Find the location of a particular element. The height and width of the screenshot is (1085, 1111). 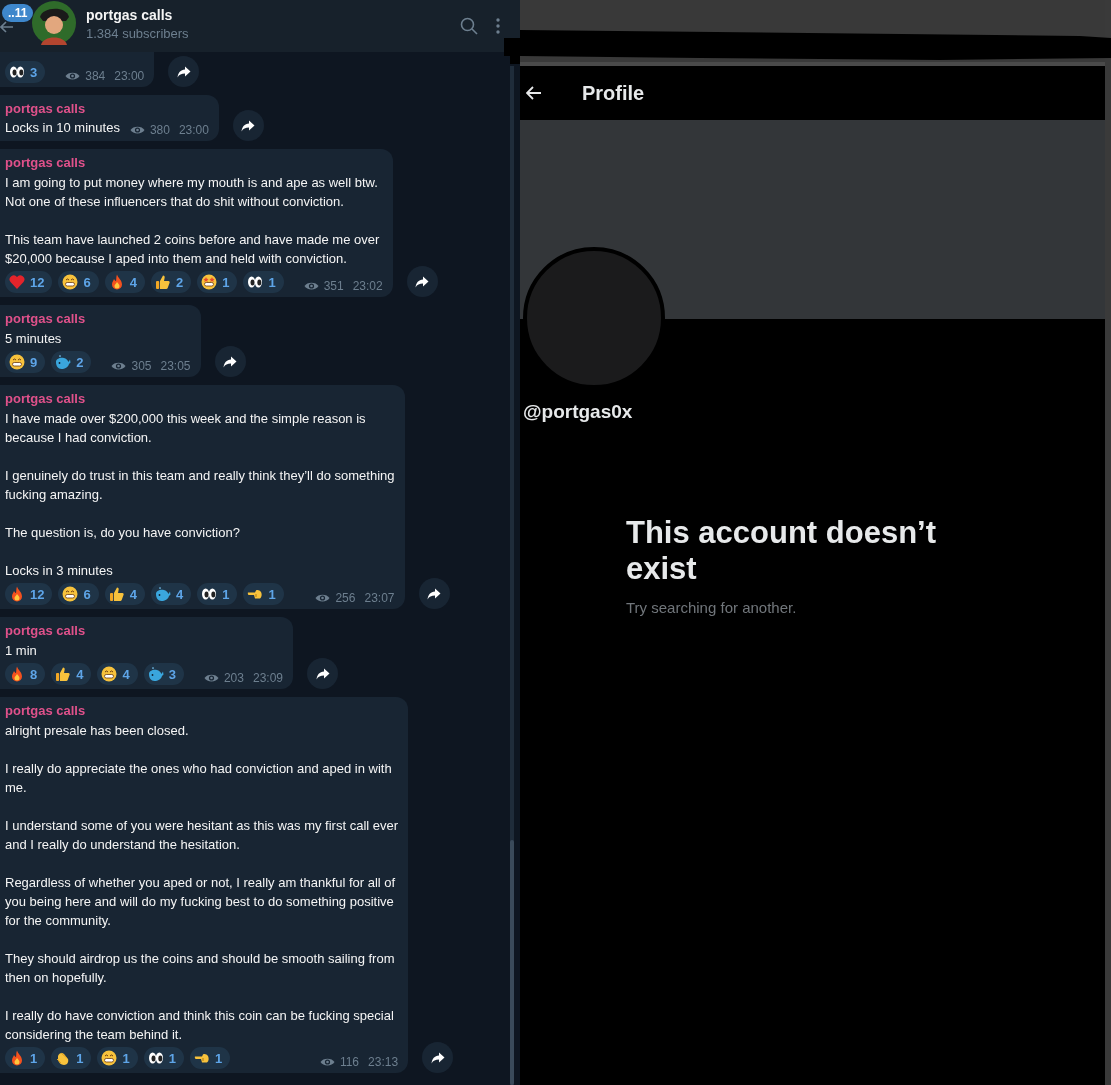

empty-state-heading: This account doesn’t exist is located at coordinates (782, 551).